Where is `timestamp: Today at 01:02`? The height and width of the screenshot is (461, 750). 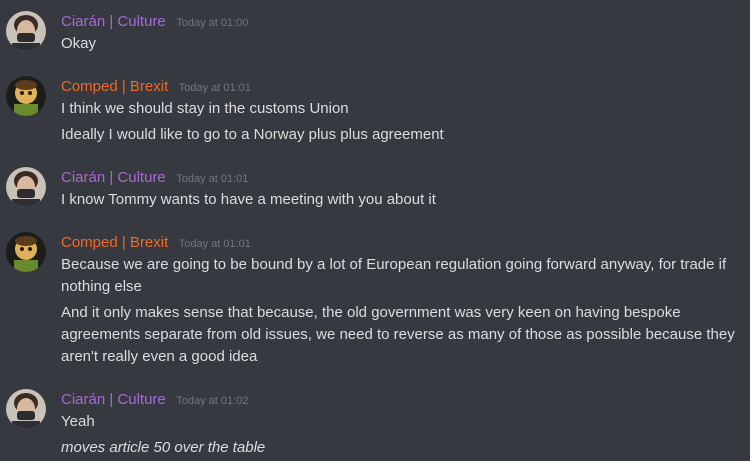 timestamp: Today at 01:02 is located at coordinates (212, 401).